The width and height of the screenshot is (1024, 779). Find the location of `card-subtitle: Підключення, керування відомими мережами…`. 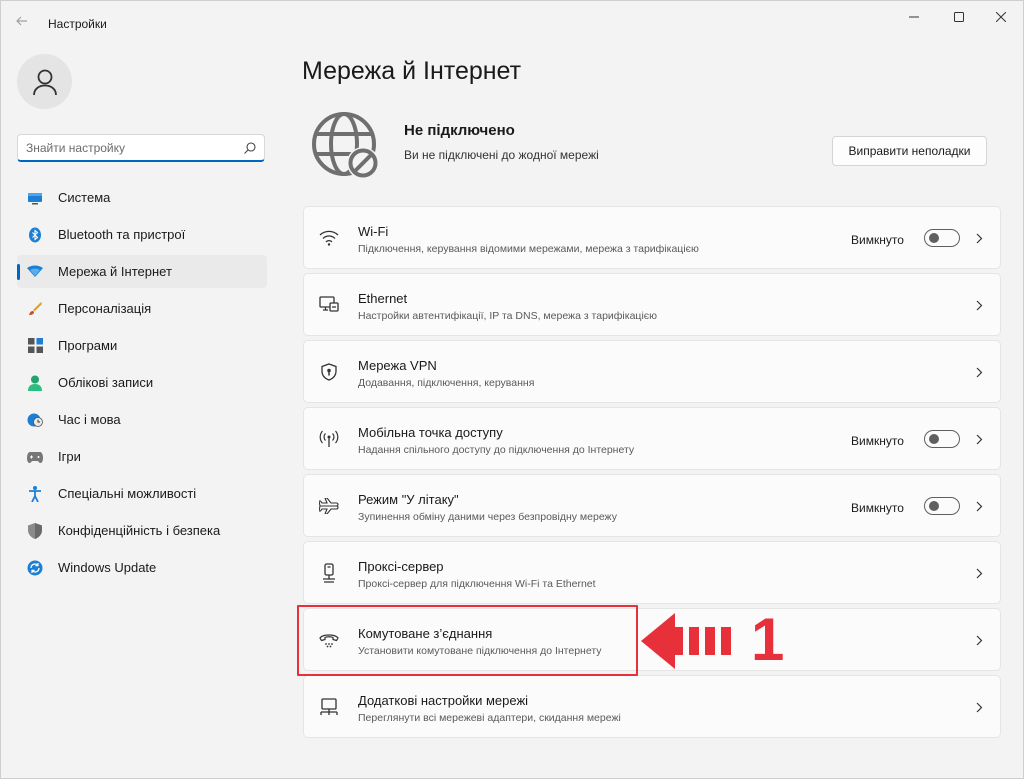

card-subtitle: Підключення, керування відомими мережами… is located at coordinates (528, 249).